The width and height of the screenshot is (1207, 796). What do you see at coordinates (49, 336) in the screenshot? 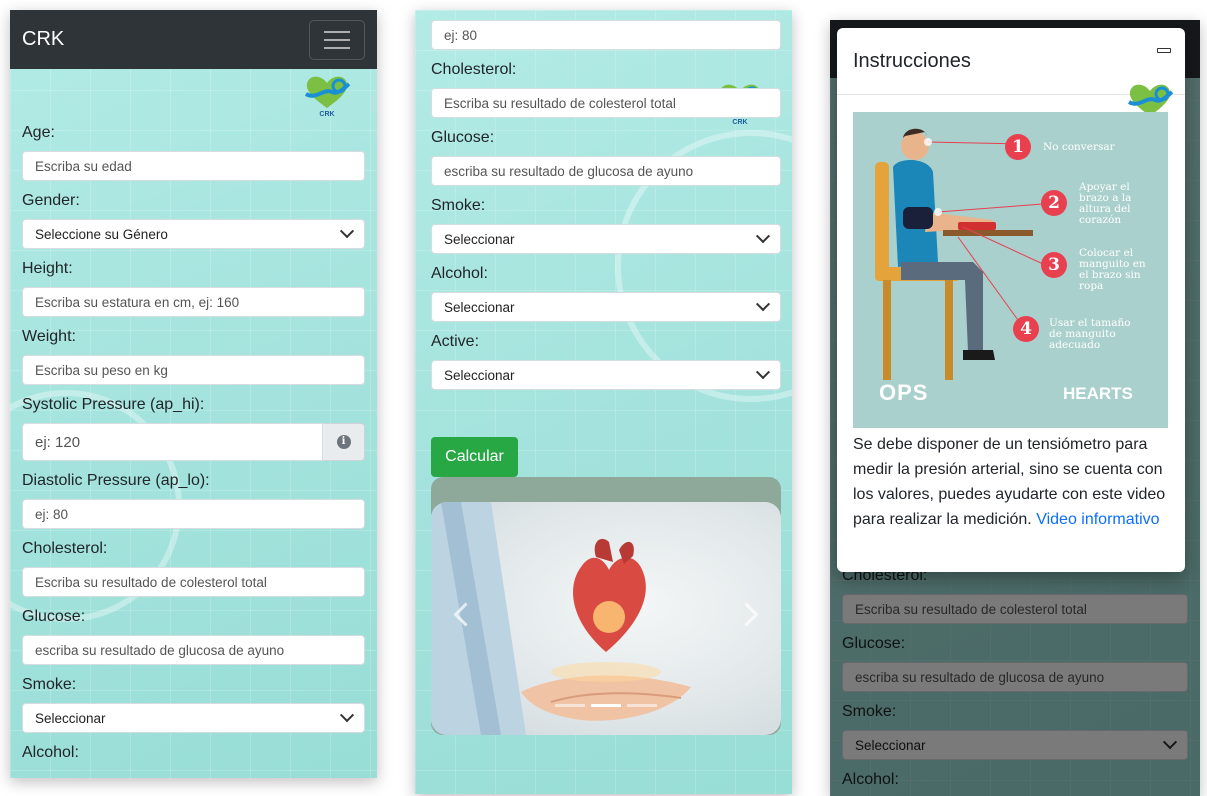
I see `weight-label: Weight:` at bounding box center [49, 336].